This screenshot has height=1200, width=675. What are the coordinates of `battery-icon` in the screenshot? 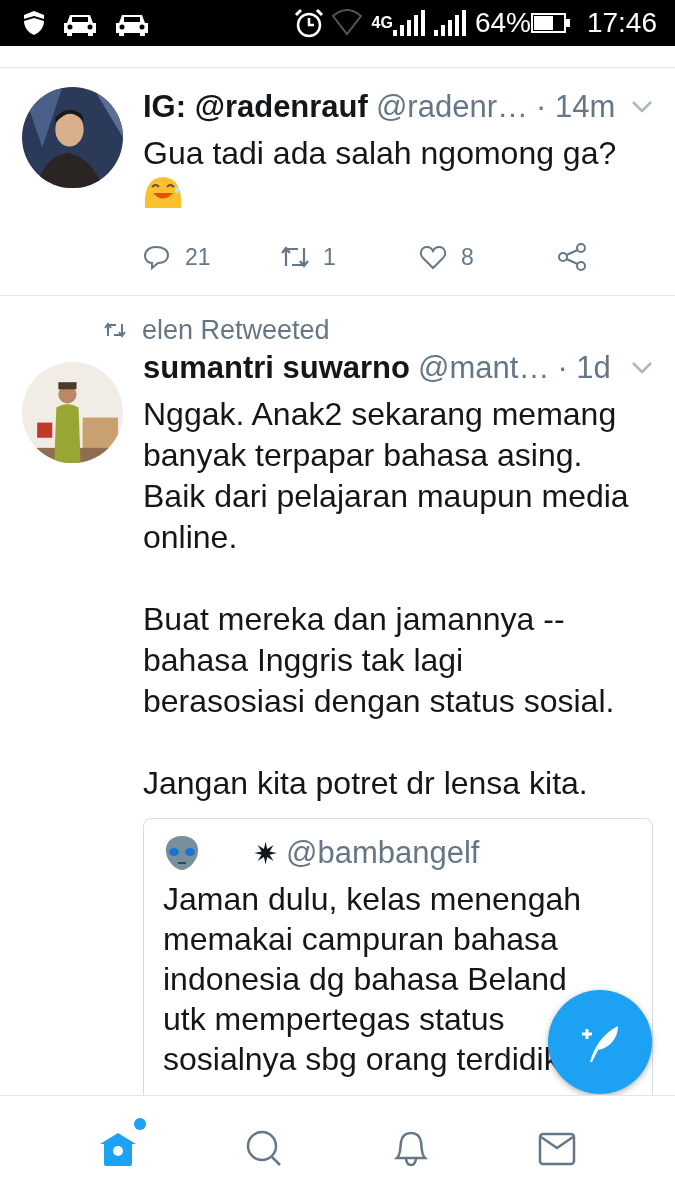 It's located at (550, 23).